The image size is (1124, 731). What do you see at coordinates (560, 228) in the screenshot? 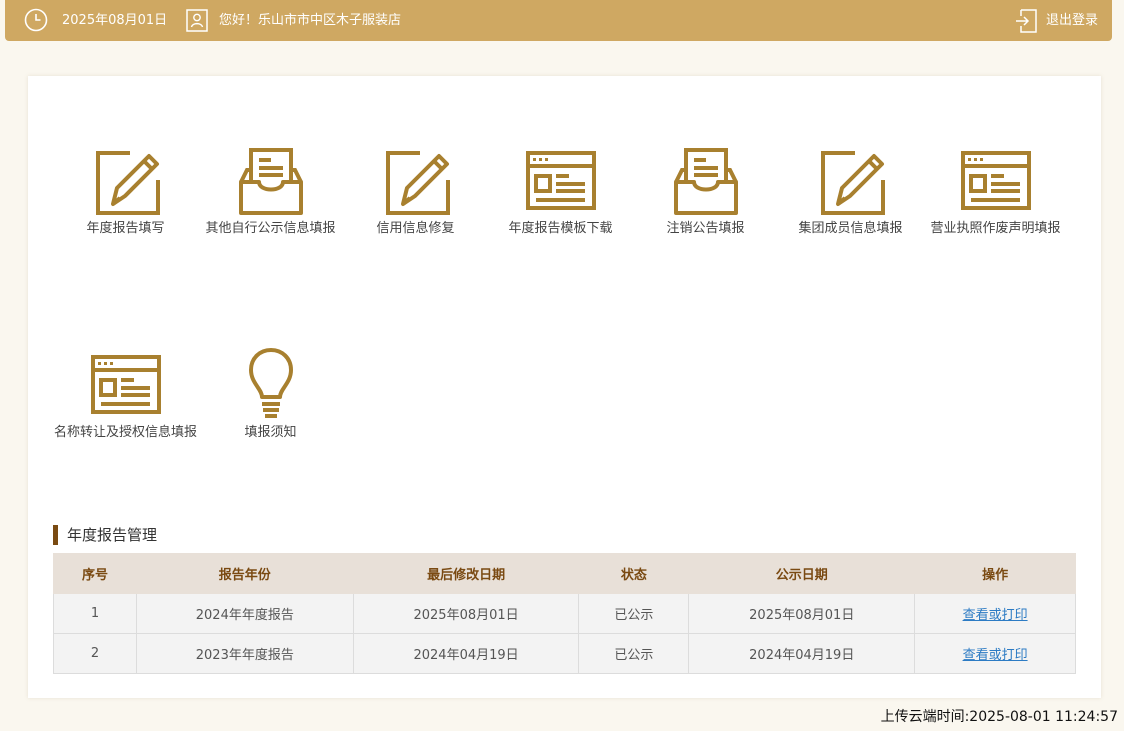
I see `tile-label: 年度报告模板下载` at bounding box center [560, 228].